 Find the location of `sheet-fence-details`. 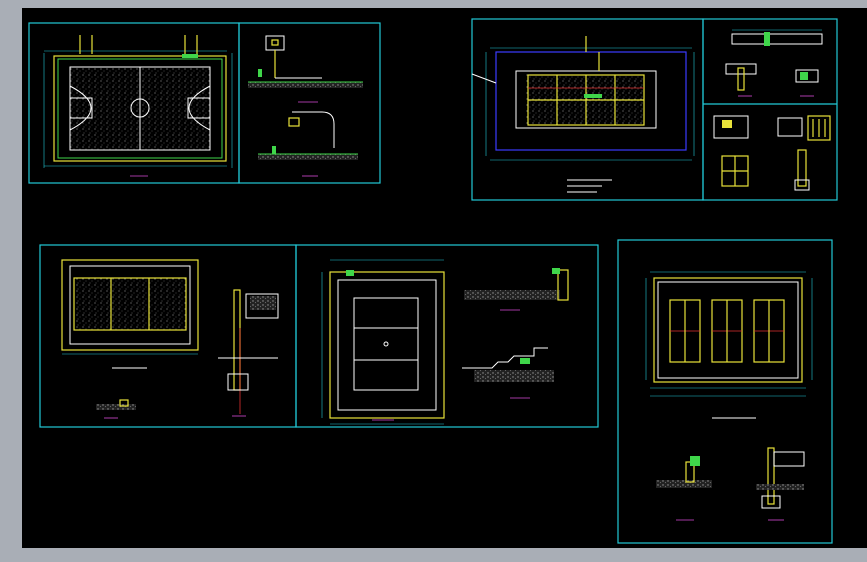

sheet-fence-details is located at coordinates (770, 109).